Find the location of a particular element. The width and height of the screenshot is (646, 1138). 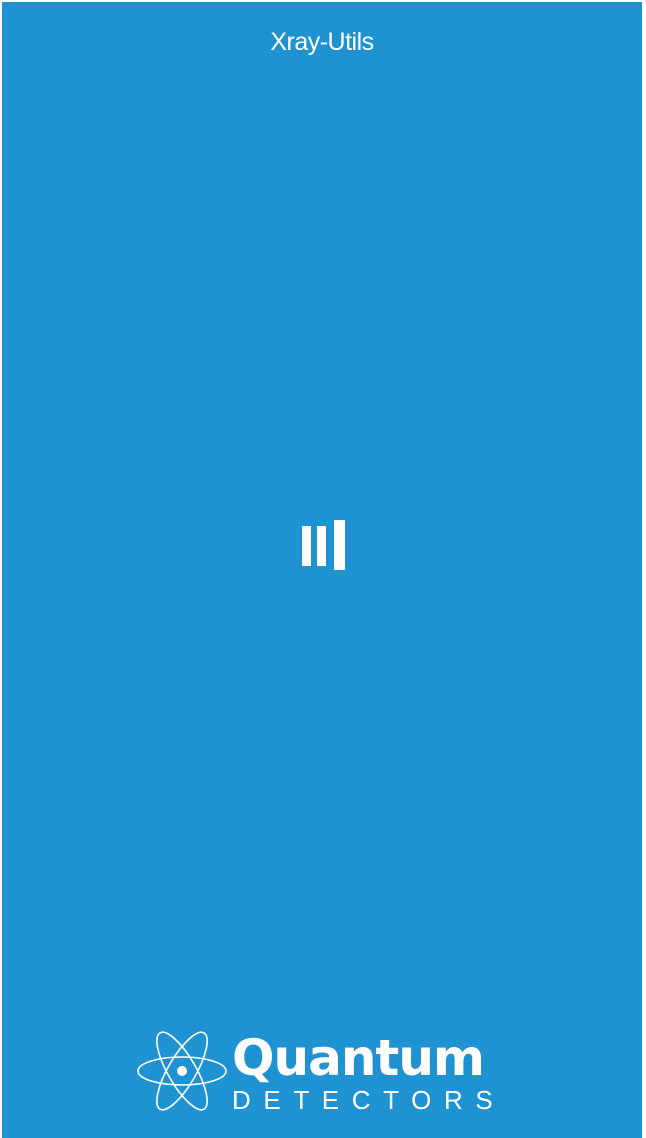

brand-logo: Quantum DETECTORS is located at coordinates (316, 1073).